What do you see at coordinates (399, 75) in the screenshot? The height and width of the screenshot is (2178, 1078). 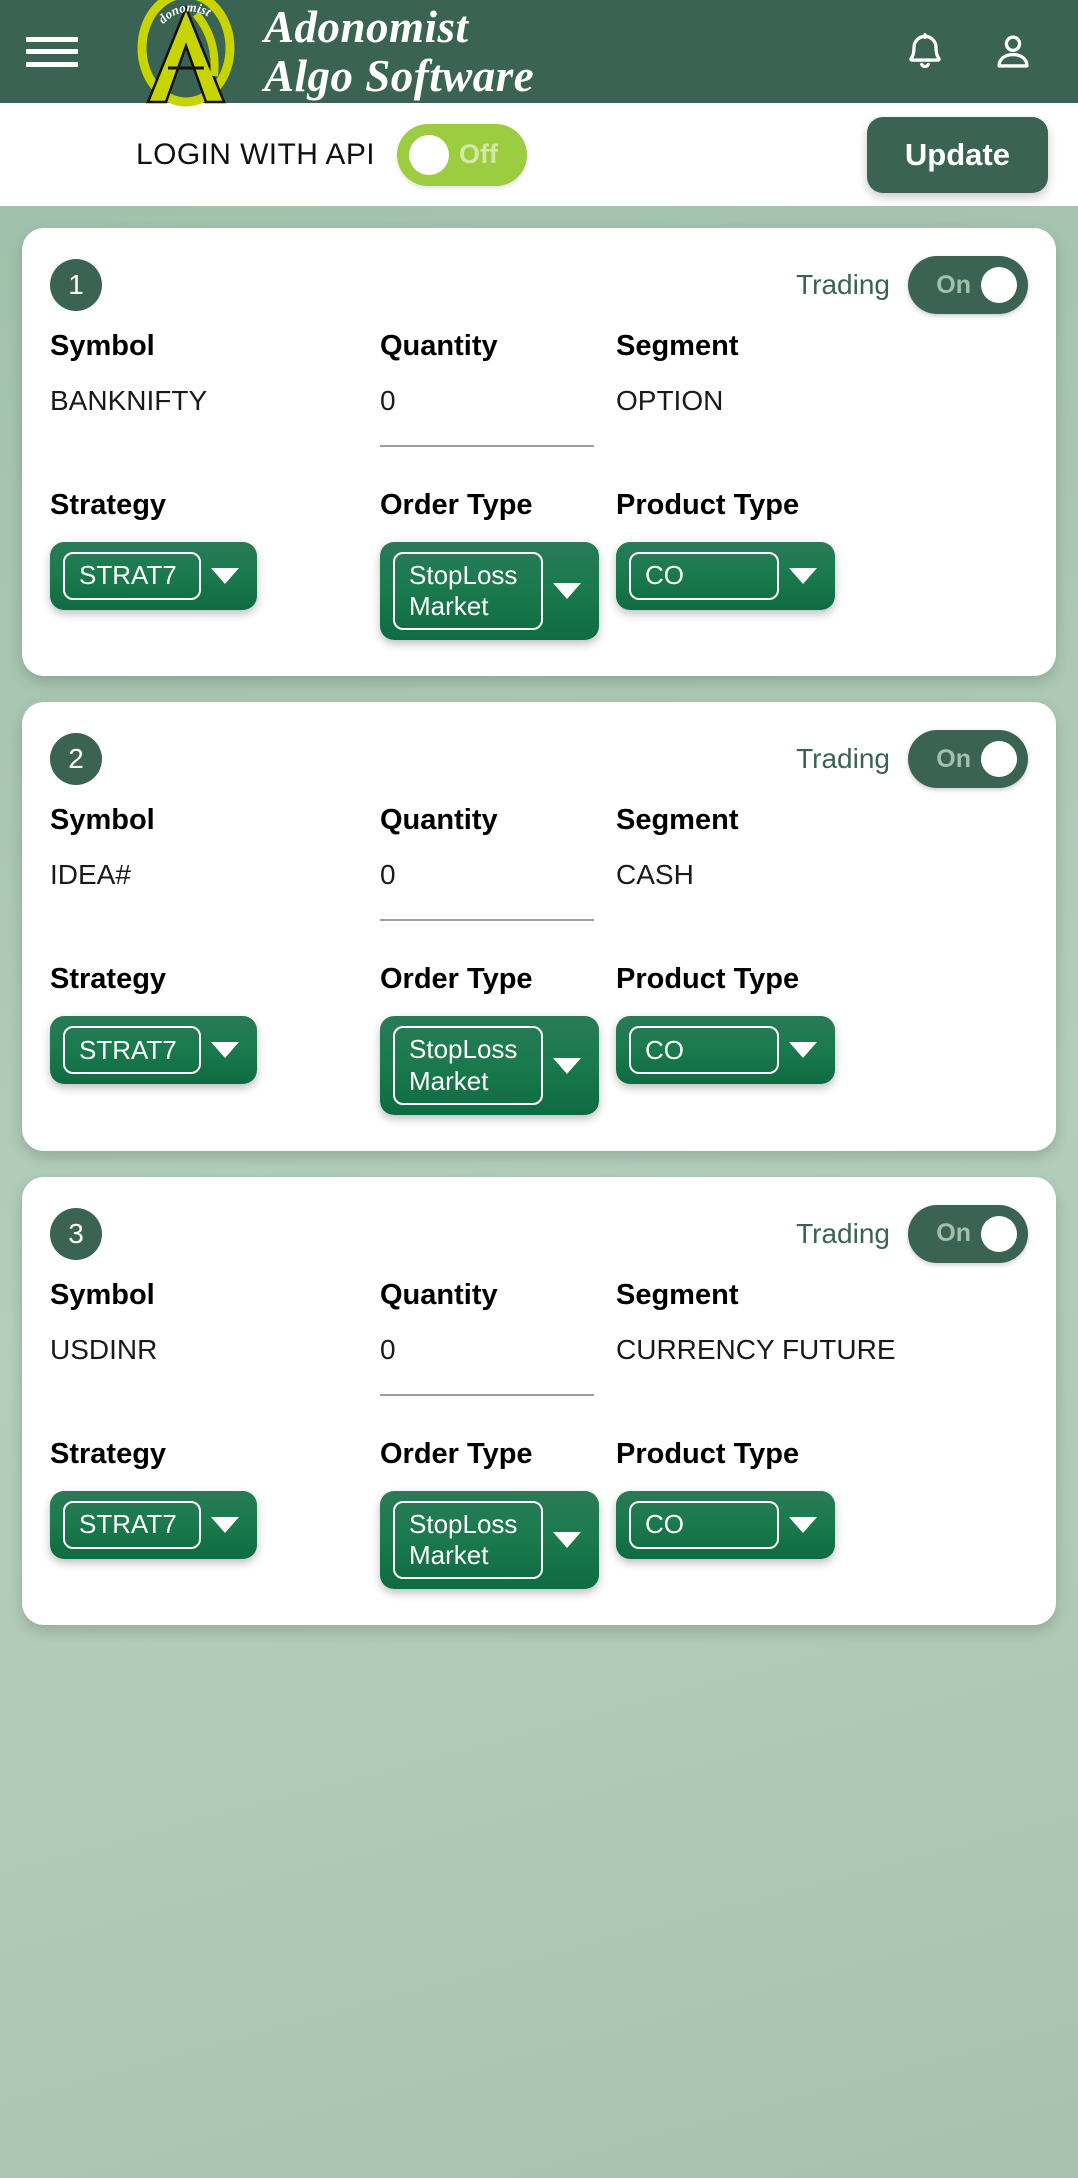 I see `brand-line-2: Algo Software` at bounding box center [399, 75].